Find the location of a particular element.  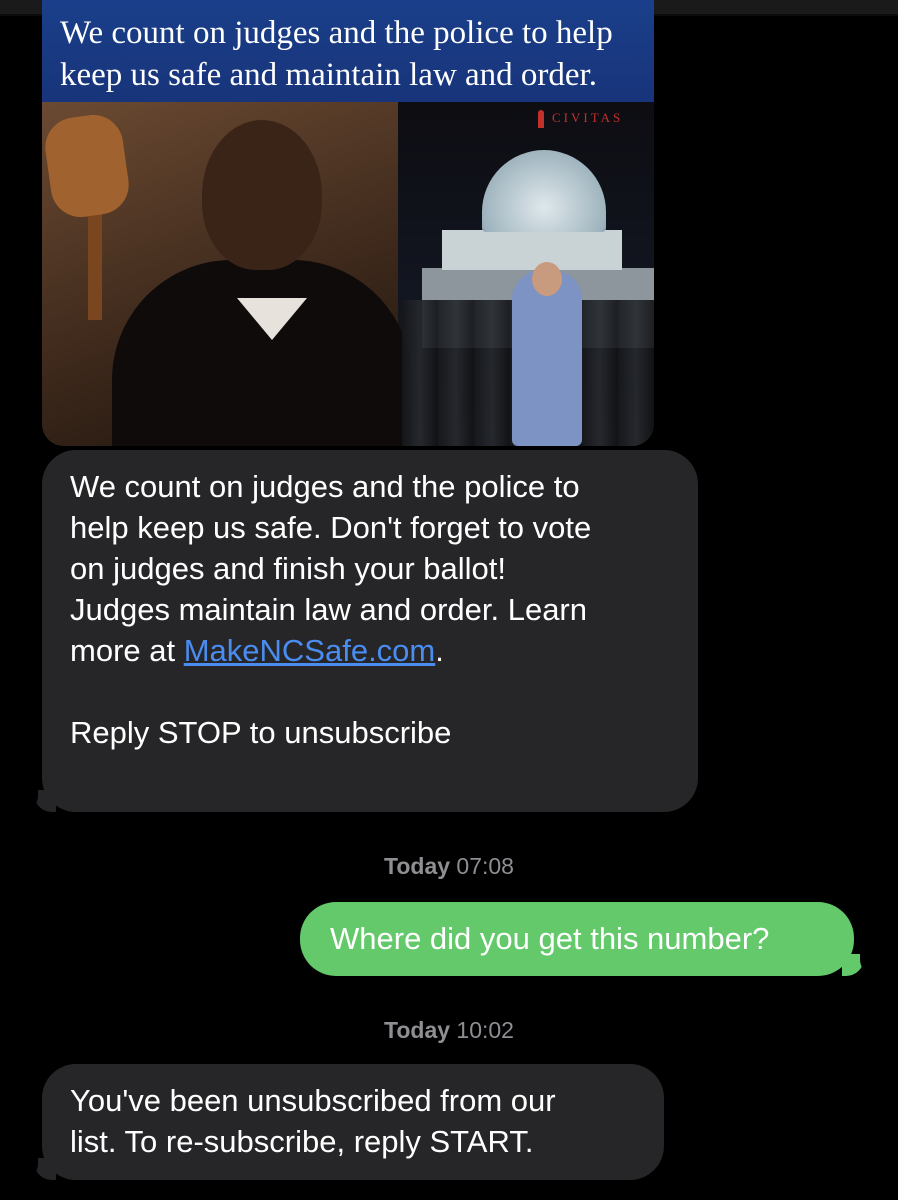

message-text: more at is located at coordinates (127, 650).